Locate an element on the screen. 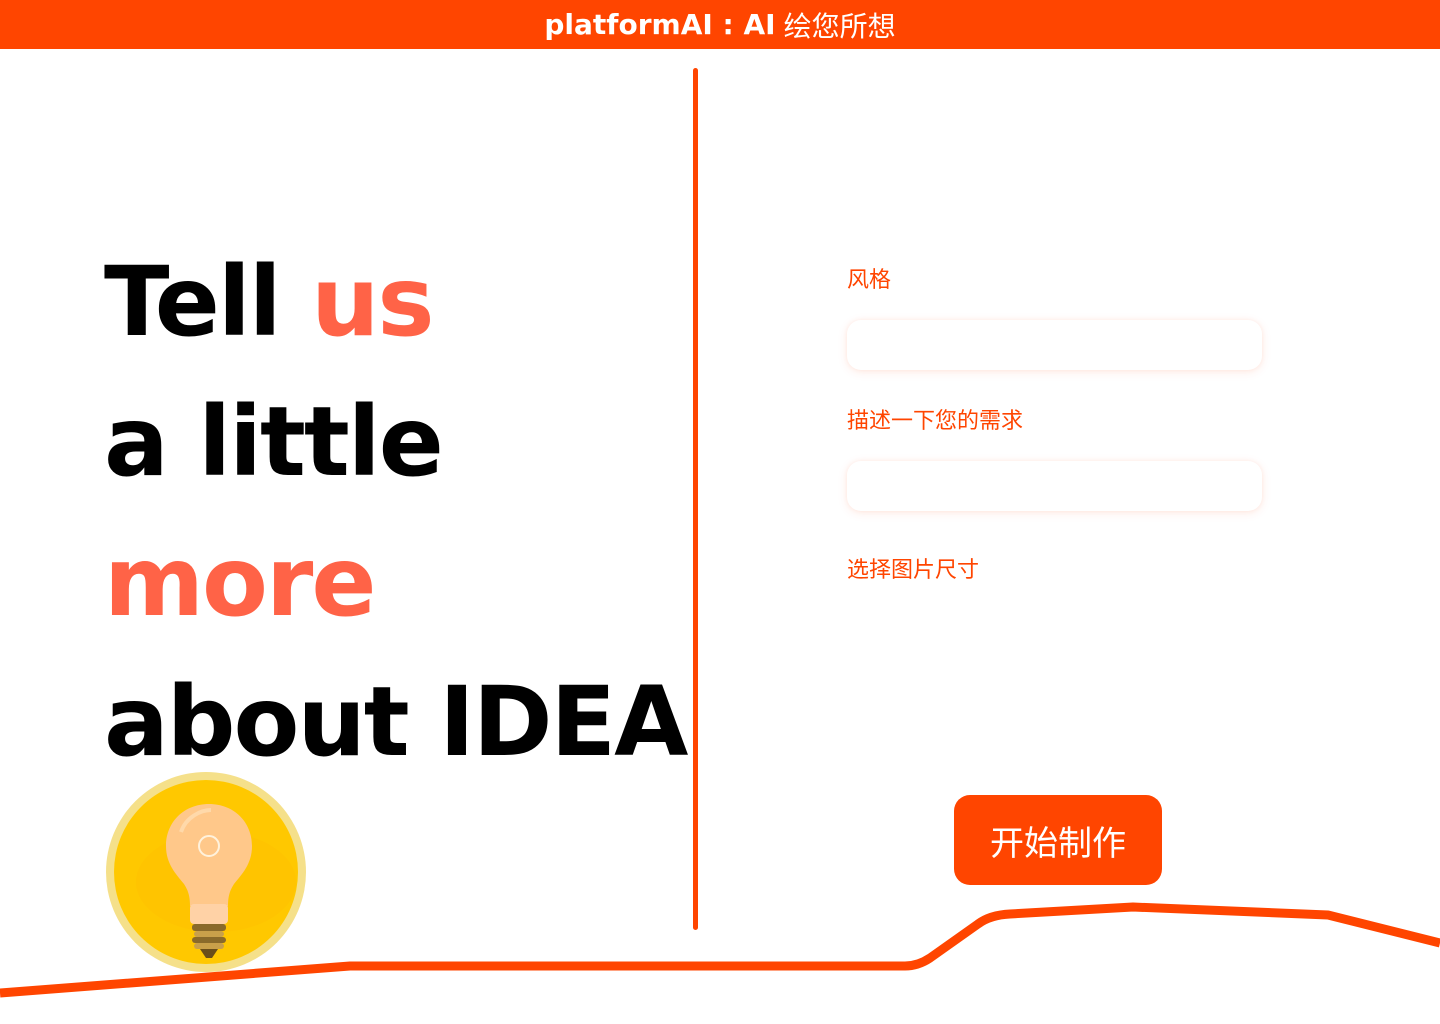 The height and width of the screenshot is (1024, 1440). start-button: 开始制作 is located at coordinates (1058, 840).